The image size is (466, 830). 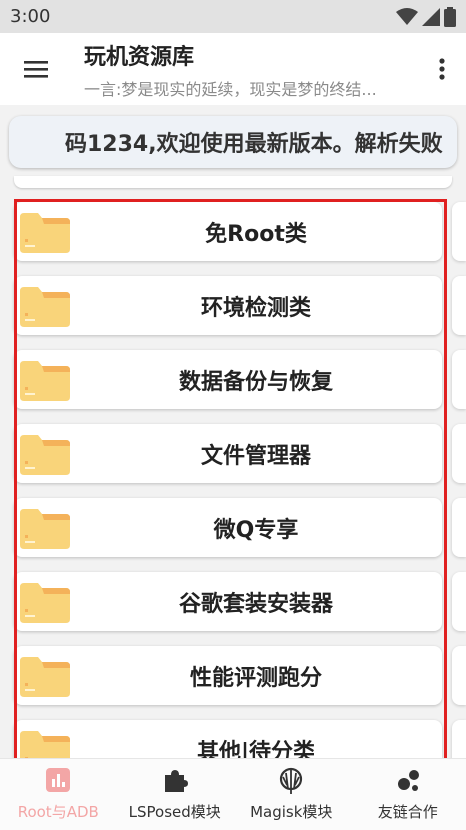 I want to click on category-label: 数据备份与恢复, so click(x=255, y=382).